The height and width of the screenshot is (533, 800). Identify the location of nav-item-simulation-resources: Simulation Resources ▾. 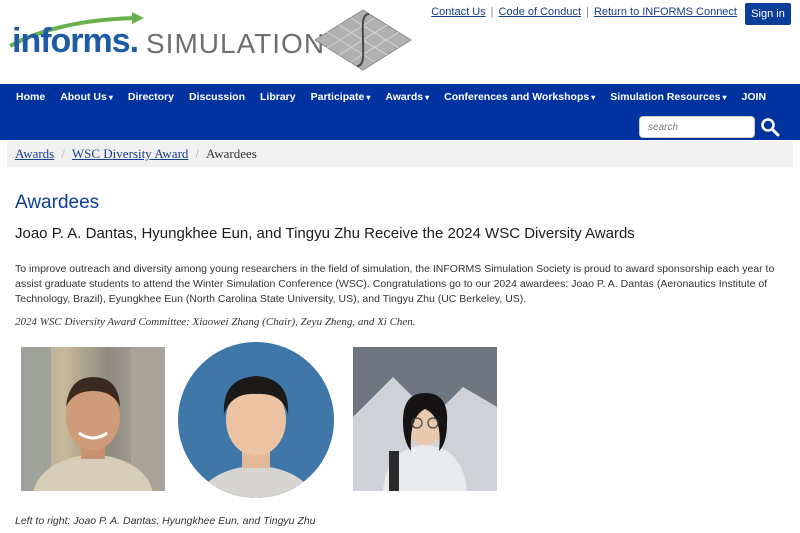
(668, 97).